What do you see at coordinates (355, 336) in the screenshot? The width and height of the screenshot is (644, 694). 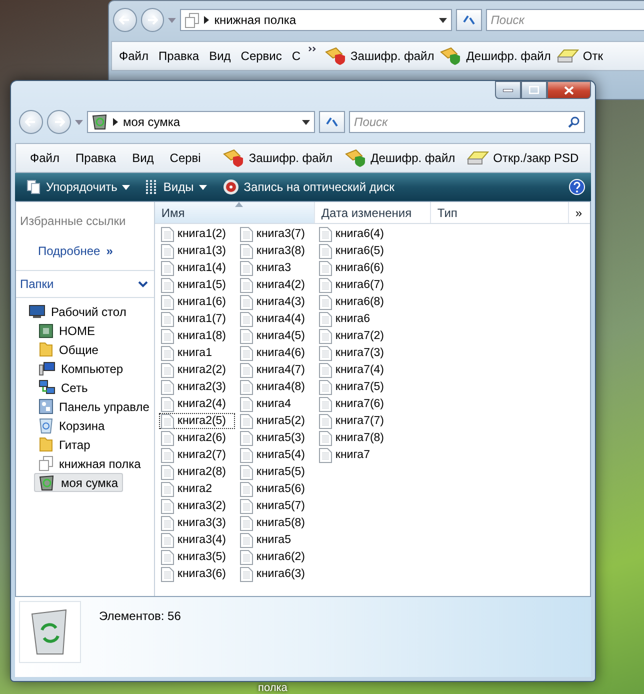 I see `file-item: книга7(2)` at bounding box center [355, 336].